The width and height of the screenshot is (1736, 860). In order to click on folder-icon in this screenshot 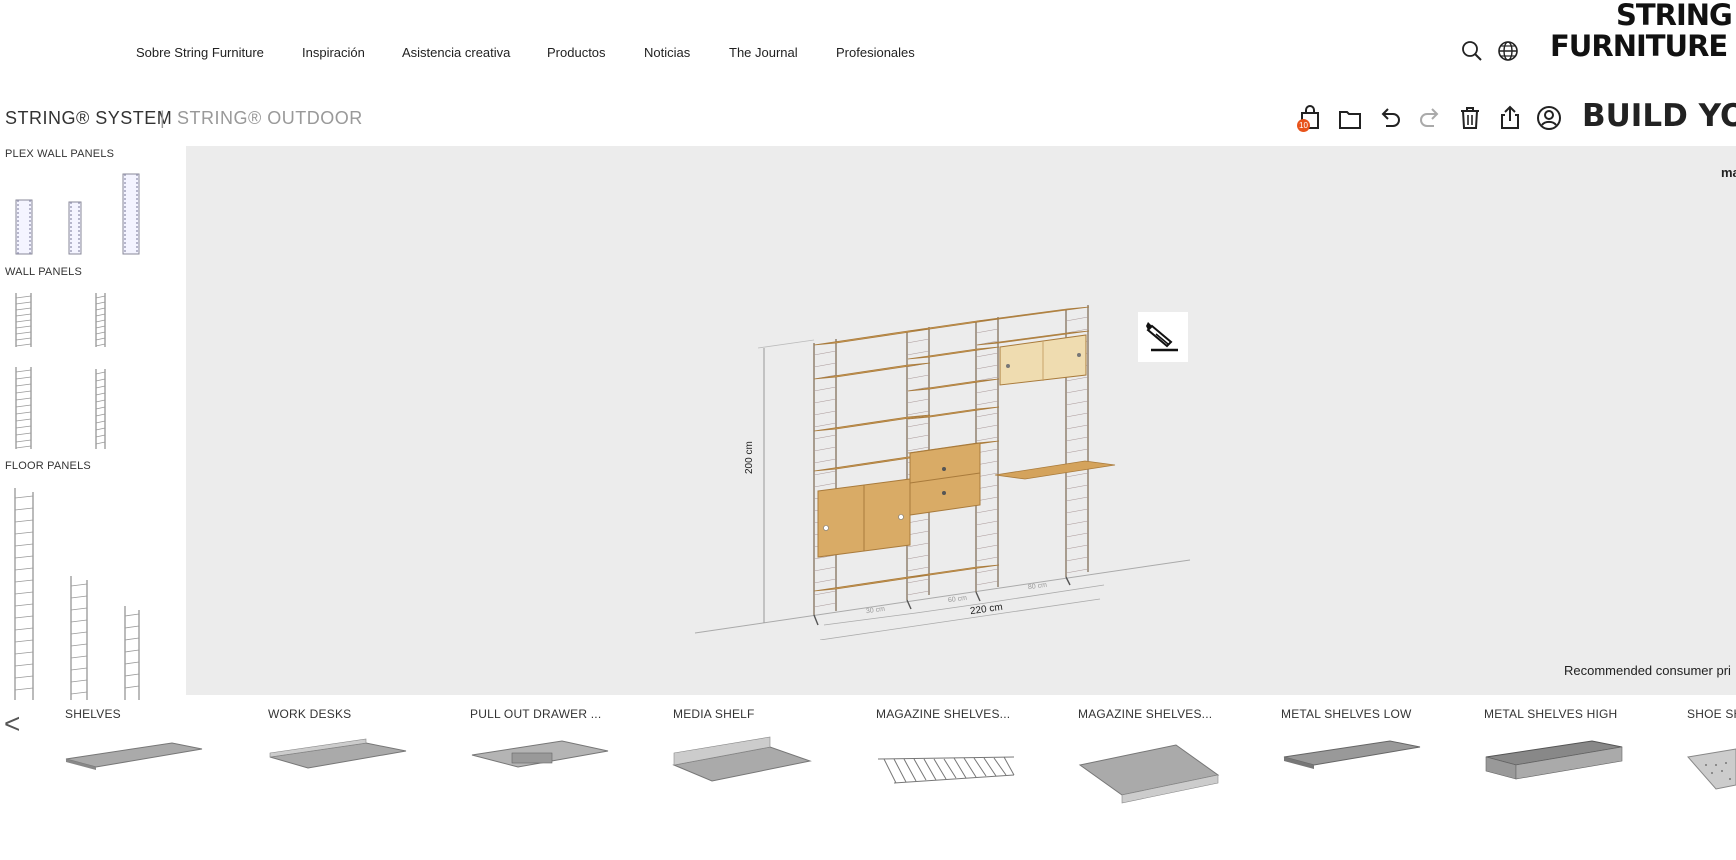, I will do `click(1350, 118)`.